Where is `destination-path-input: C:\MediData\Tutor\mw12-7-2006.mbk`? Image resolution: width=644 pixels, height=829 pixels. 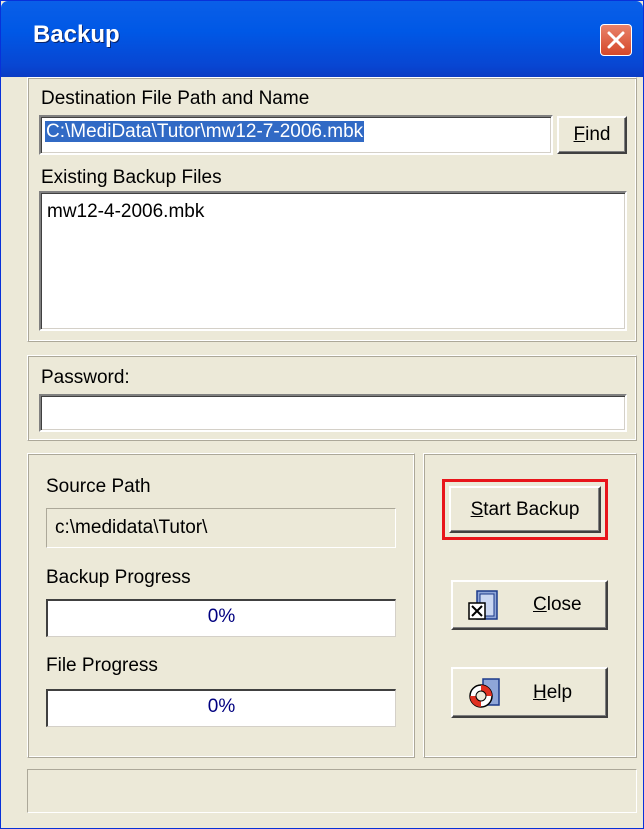
destination-path-input: C:\MediData\Tutor\mw12-7-2006.mbk is located at coordinates (296, 135).